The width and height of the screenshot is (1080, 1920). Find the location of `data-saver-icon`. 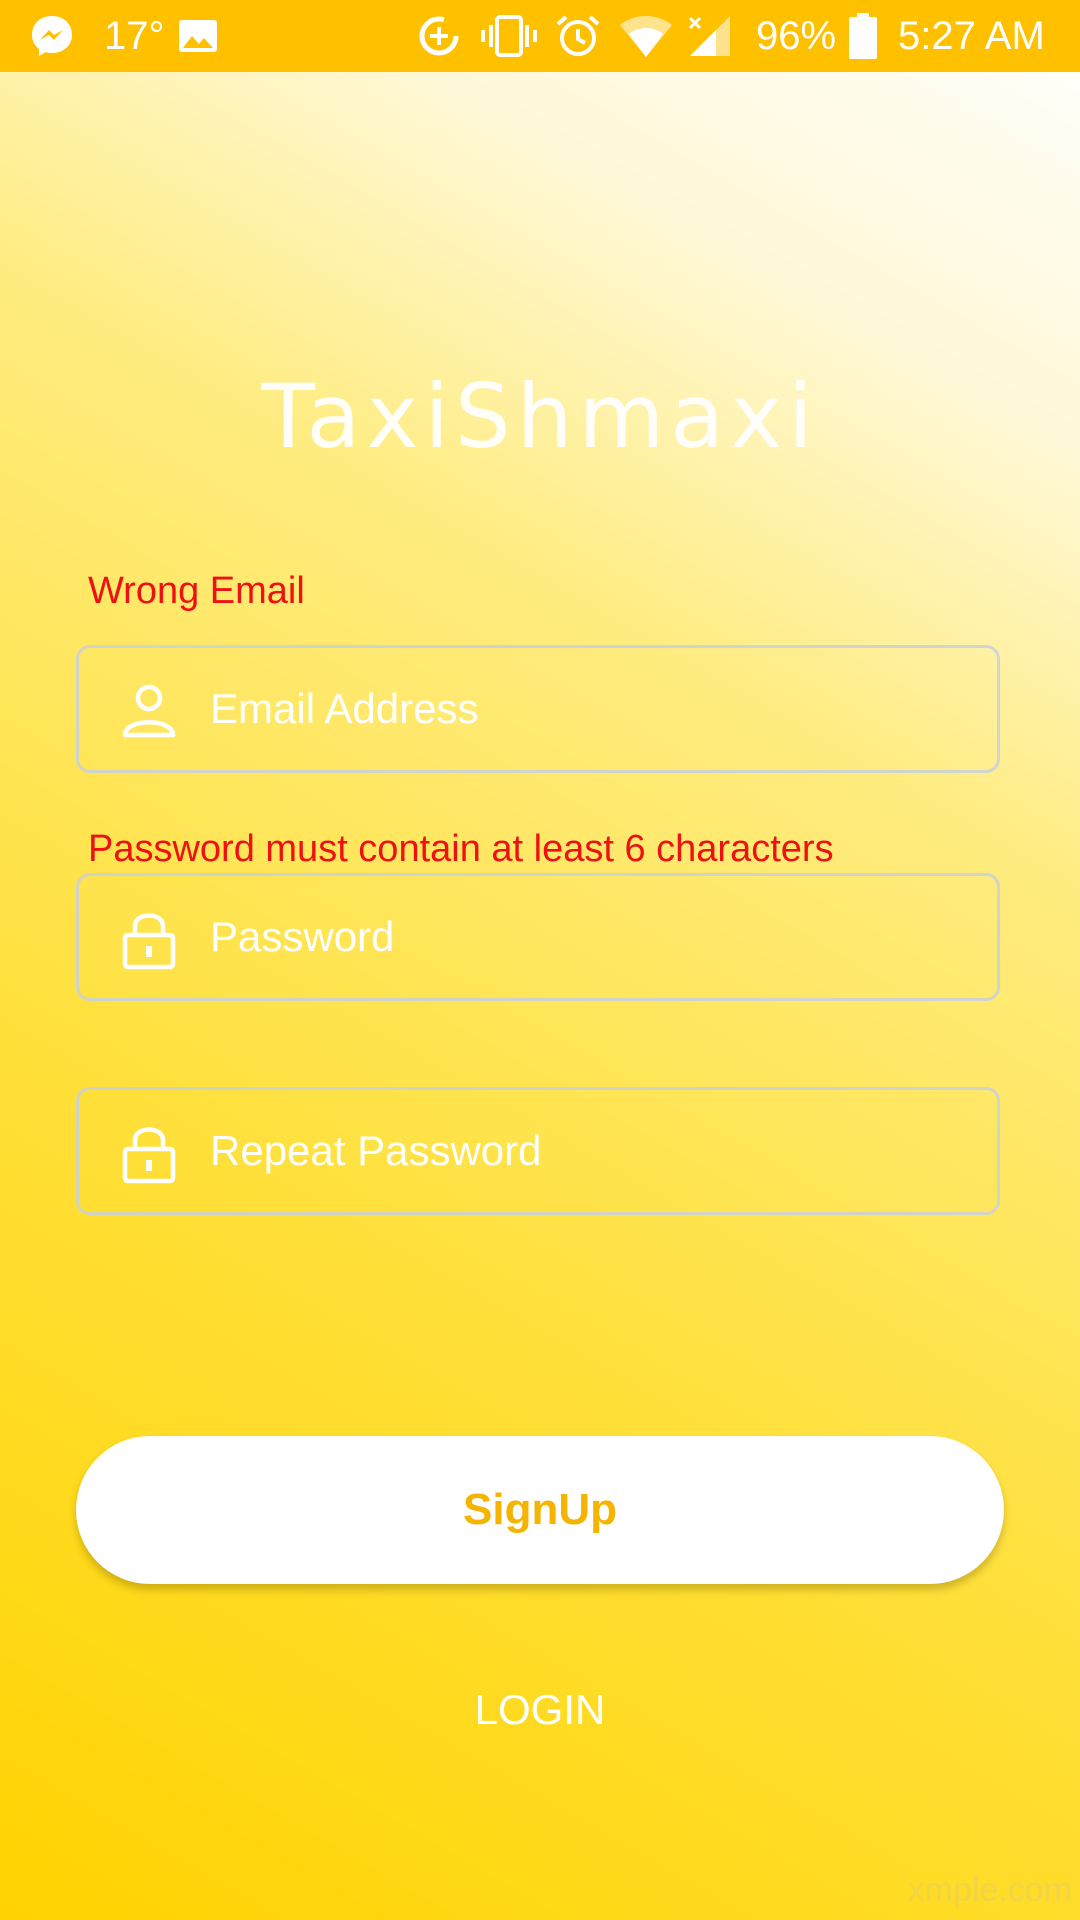

data-saver-icon is located at coordinates (439, 36).